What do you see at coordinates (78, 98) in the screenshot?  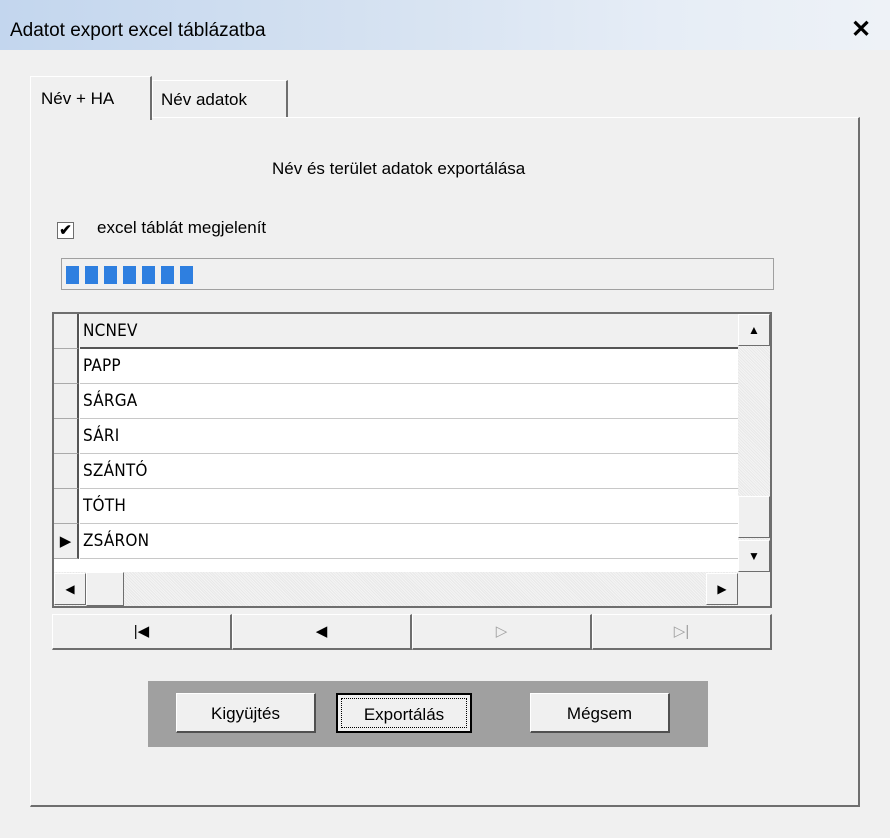 I see `tab-label: Név + HA` at bounding box center [78, 98].